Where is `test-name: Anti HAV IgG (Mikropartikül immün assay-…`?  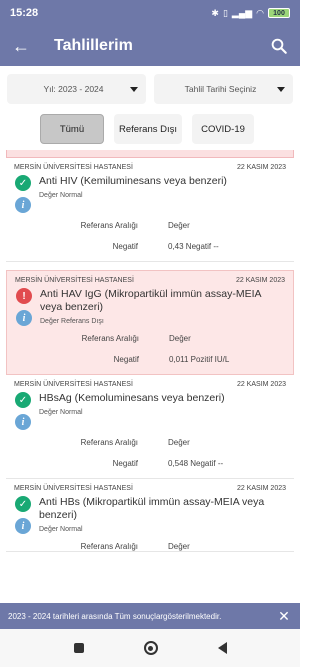 test-name: Anti HAV IgG (Mikropartikül immün assay-… is located at coordinates (150, 300).